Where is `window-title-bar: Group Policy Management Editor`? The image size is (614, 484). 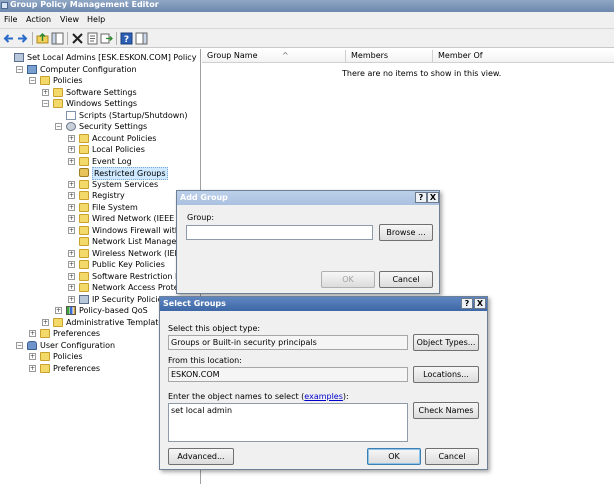
window-title-bar: Group Policy Management Editor is located at coordinates (307, 6).